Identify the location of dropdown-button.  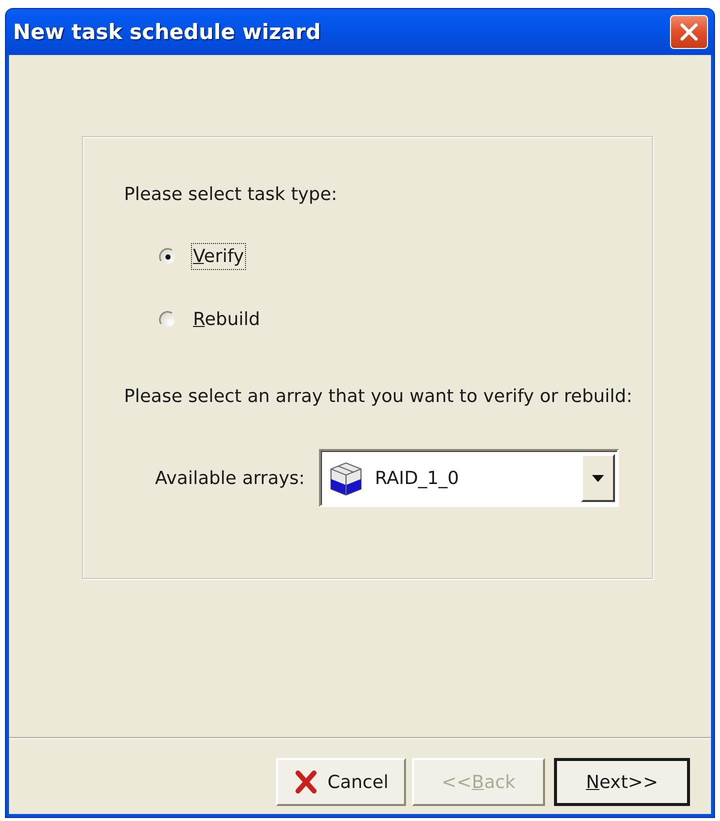
(597, 478).